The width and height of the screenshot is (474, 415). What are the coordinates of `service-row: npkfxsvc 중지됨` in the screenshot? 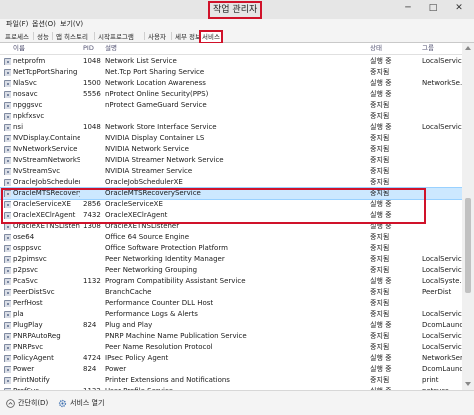 It's located at (231, 116).